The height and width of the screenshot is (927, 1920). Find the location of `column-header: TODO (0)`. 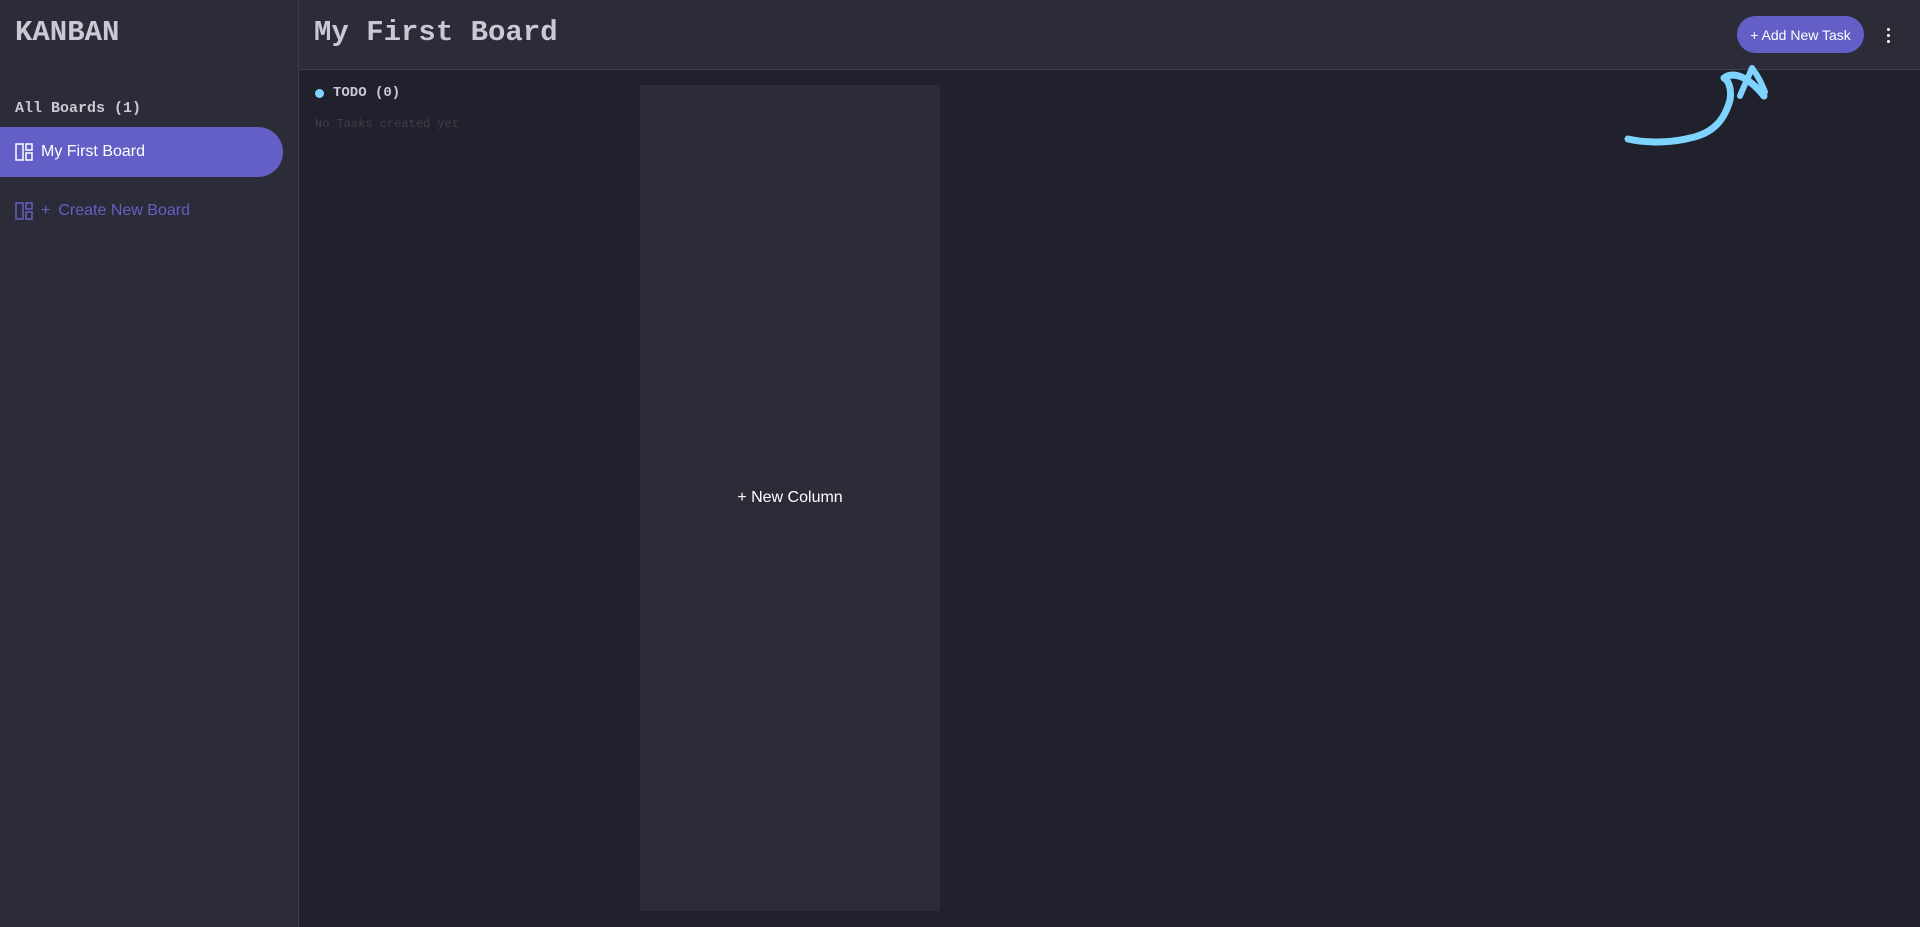

column-header: TODO (0) is located at coordinates (465, 93).